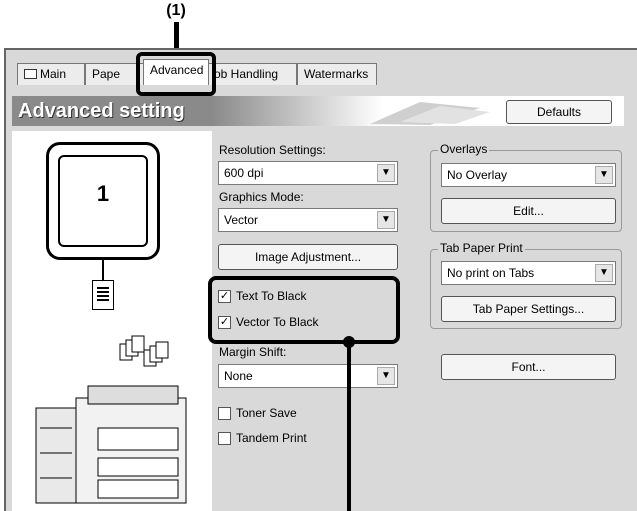 The image size is (637, 511). I want to click on resolution-value: 600 dpi, so click(244, 173).